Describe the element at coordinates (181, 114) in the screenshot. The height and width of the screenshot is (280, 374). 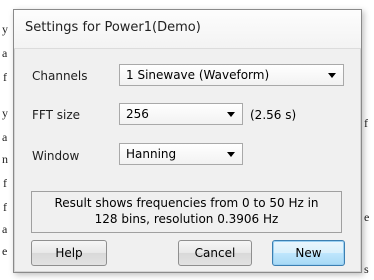
I see `fft-size-select: 256` at that location.